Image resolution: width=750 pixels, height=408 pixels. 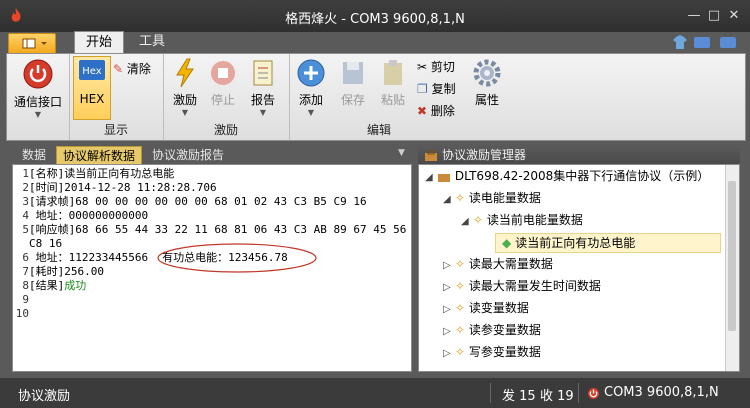 What do you see at coordinates (92, 99) in the screenshot?
I see `hex-label: HEX` at bounding box center [92, 99].